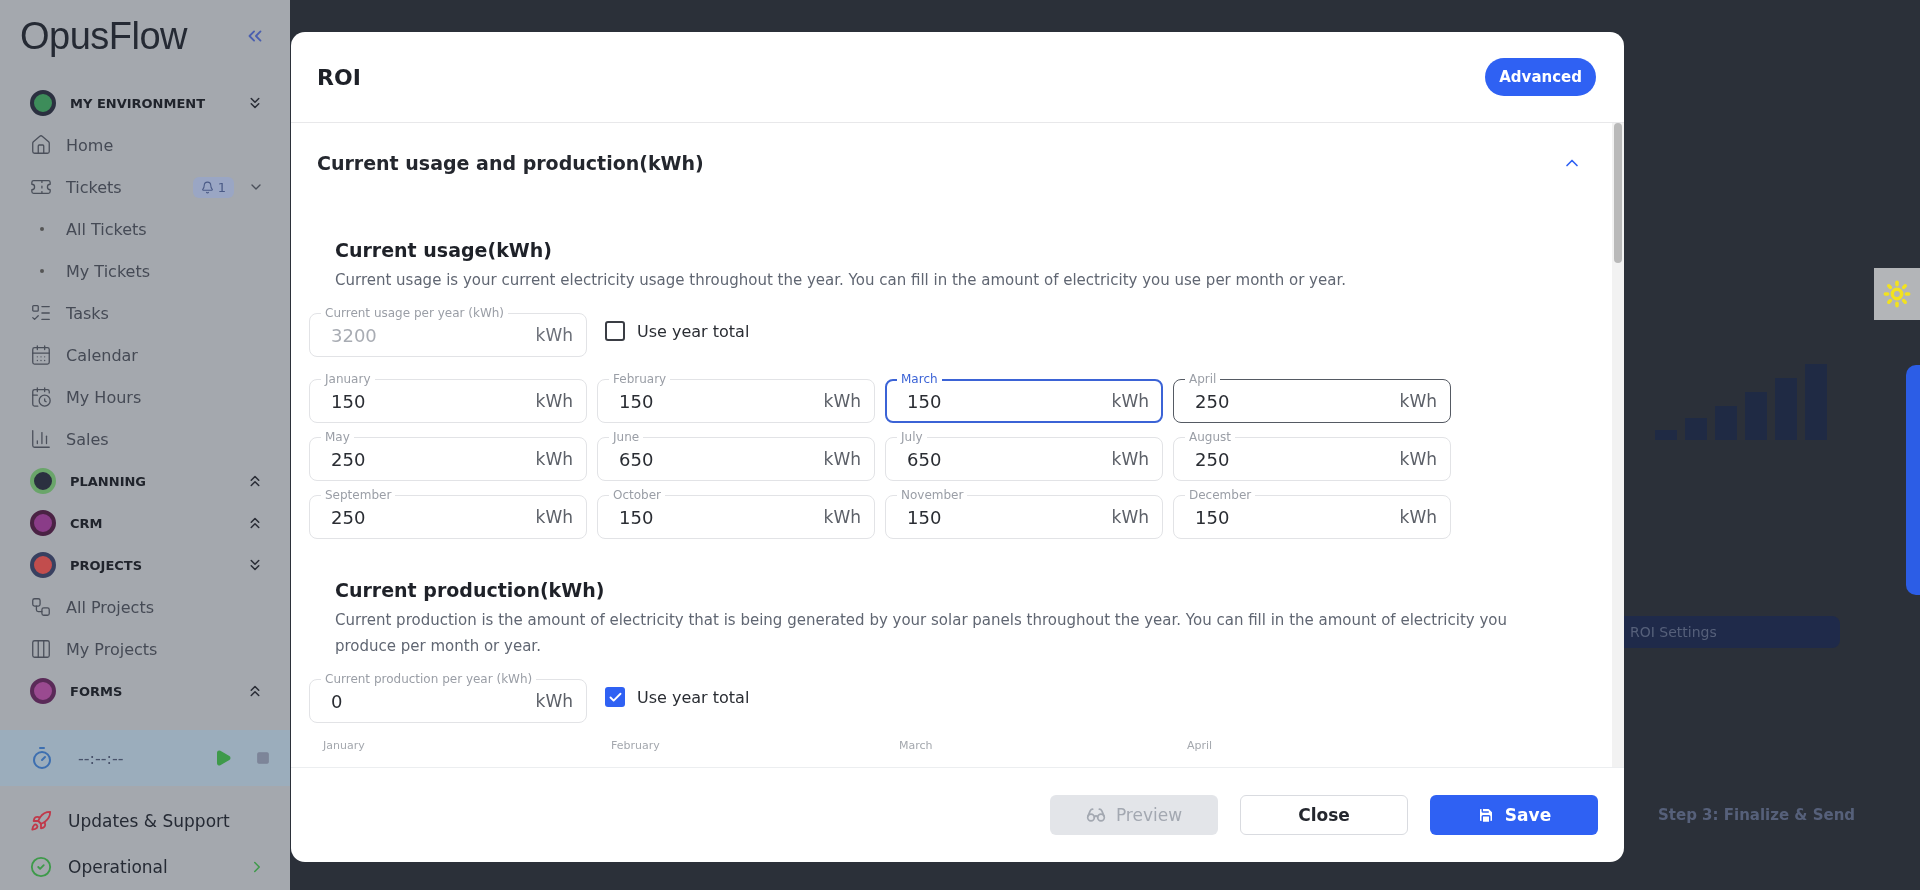 Image resolution: width=1920 pixels, height=890 pixels. I want to click on sidebar-link: Operational, so click(150, 867).